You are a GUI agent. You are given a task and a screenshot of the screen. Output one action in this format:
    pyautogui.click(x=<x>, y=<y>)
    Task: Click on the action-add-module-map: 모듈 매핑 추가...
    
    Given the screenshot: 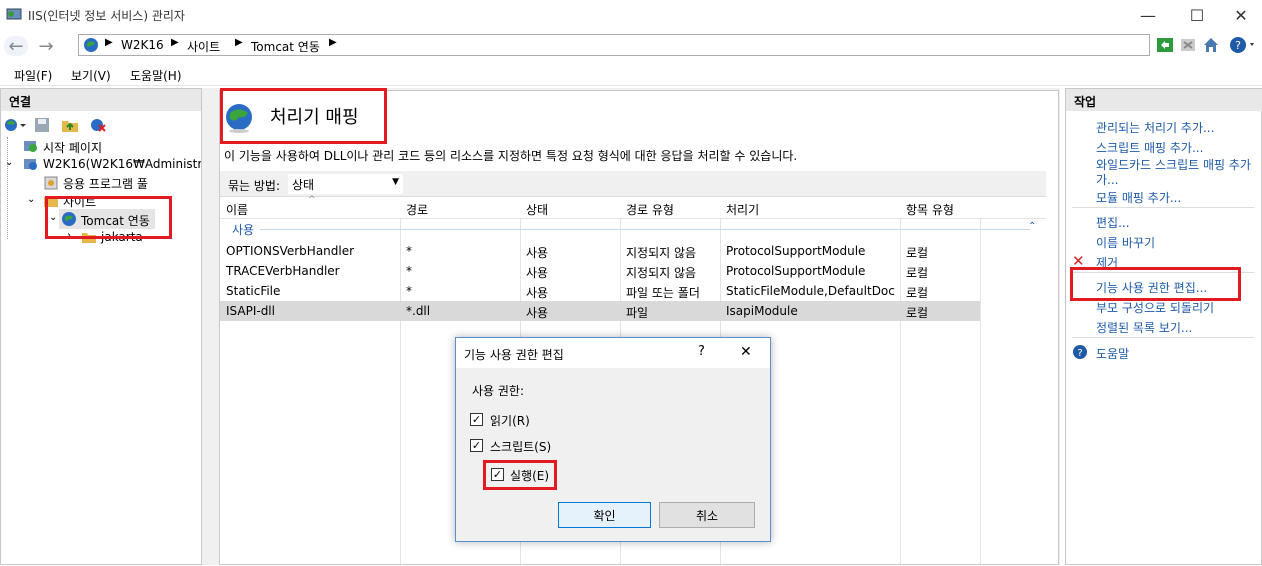 What is the action you would take?
    pyautogui.click(x=1138, y=197)
    